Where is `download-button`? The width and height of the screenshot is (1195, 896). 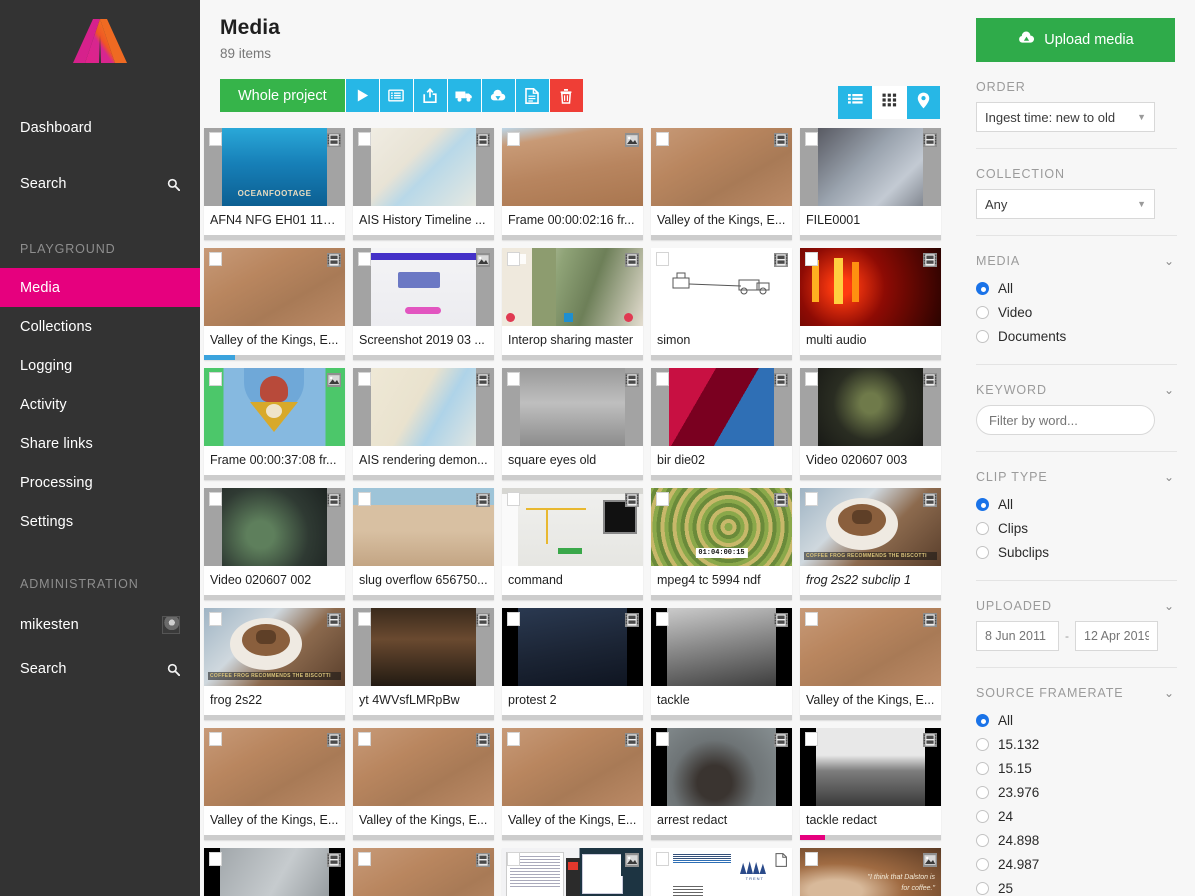 download-button is located at coordinates (497, 95).